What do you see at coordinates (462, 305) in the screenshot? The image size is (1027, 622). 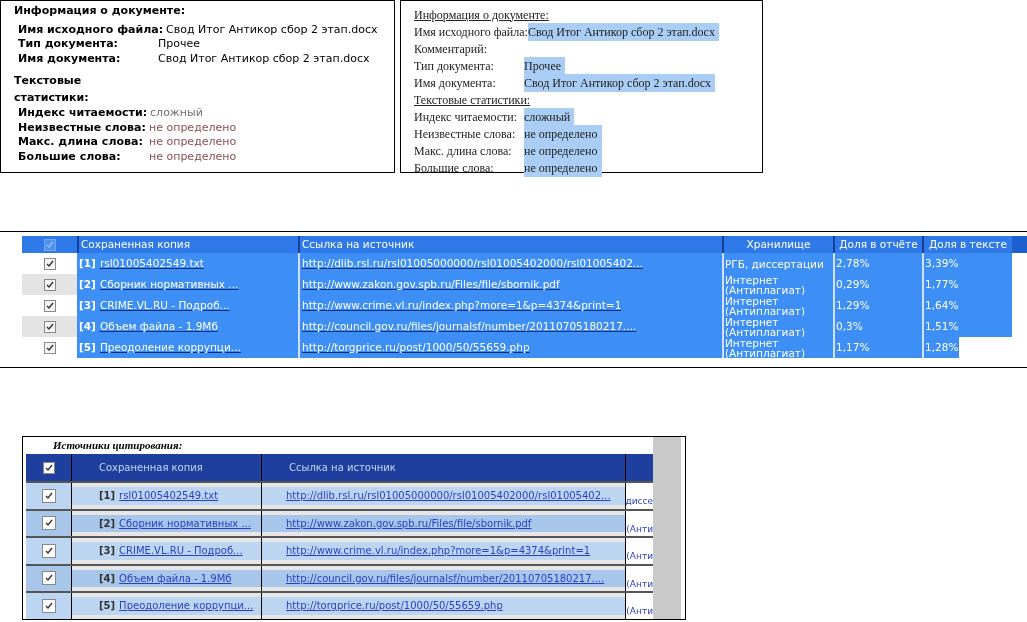 I see `source-link: http://www.crime.vl.ru/index.php?more=1&p=4374&print=1` at bounding box center [462, 305].